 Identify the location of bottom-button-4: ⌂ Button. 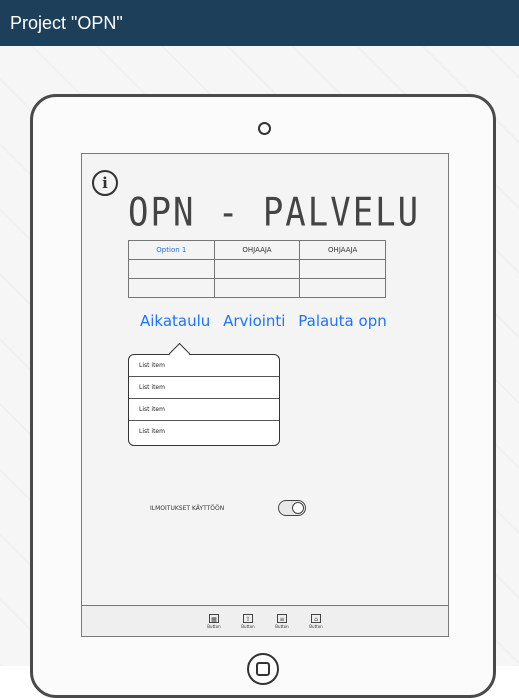
(316, 621).